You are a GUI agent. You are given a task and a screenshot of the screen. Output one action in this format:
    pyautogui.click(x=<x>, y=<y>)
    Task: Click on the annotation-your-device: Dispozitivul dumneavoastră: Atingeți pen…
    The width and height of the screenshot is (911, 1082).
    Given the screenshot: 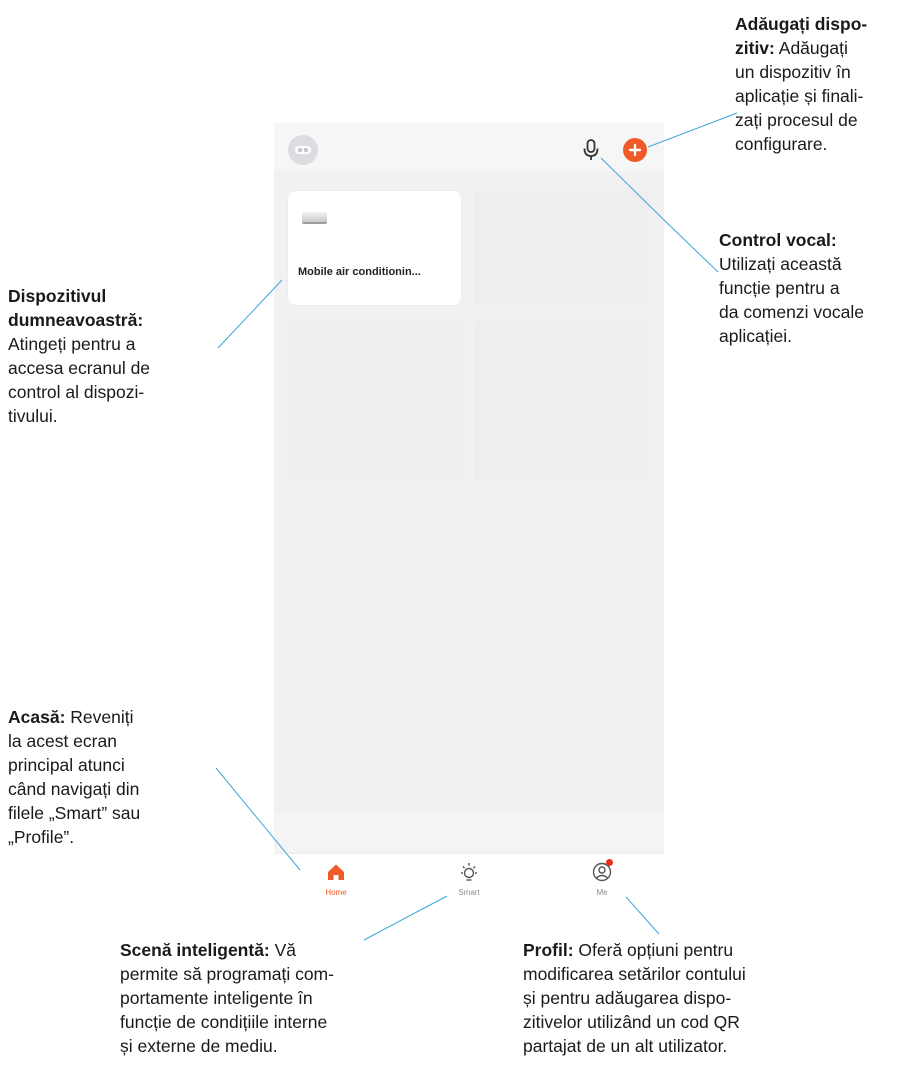 What is the action you would take?
    pyautogui.click(x=79, y=356)
    